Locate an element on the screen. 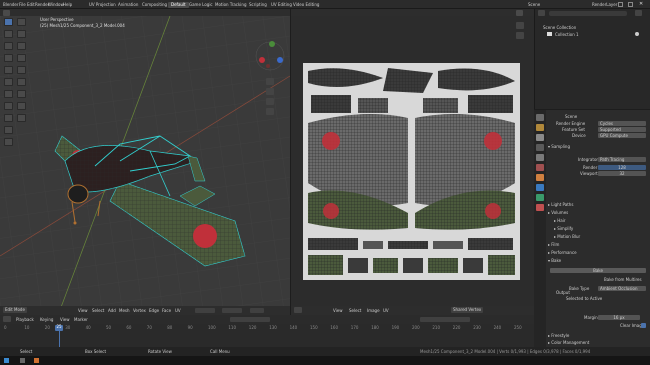  render-engine-dropdown: Cycles is located at coordinates (622, 123).